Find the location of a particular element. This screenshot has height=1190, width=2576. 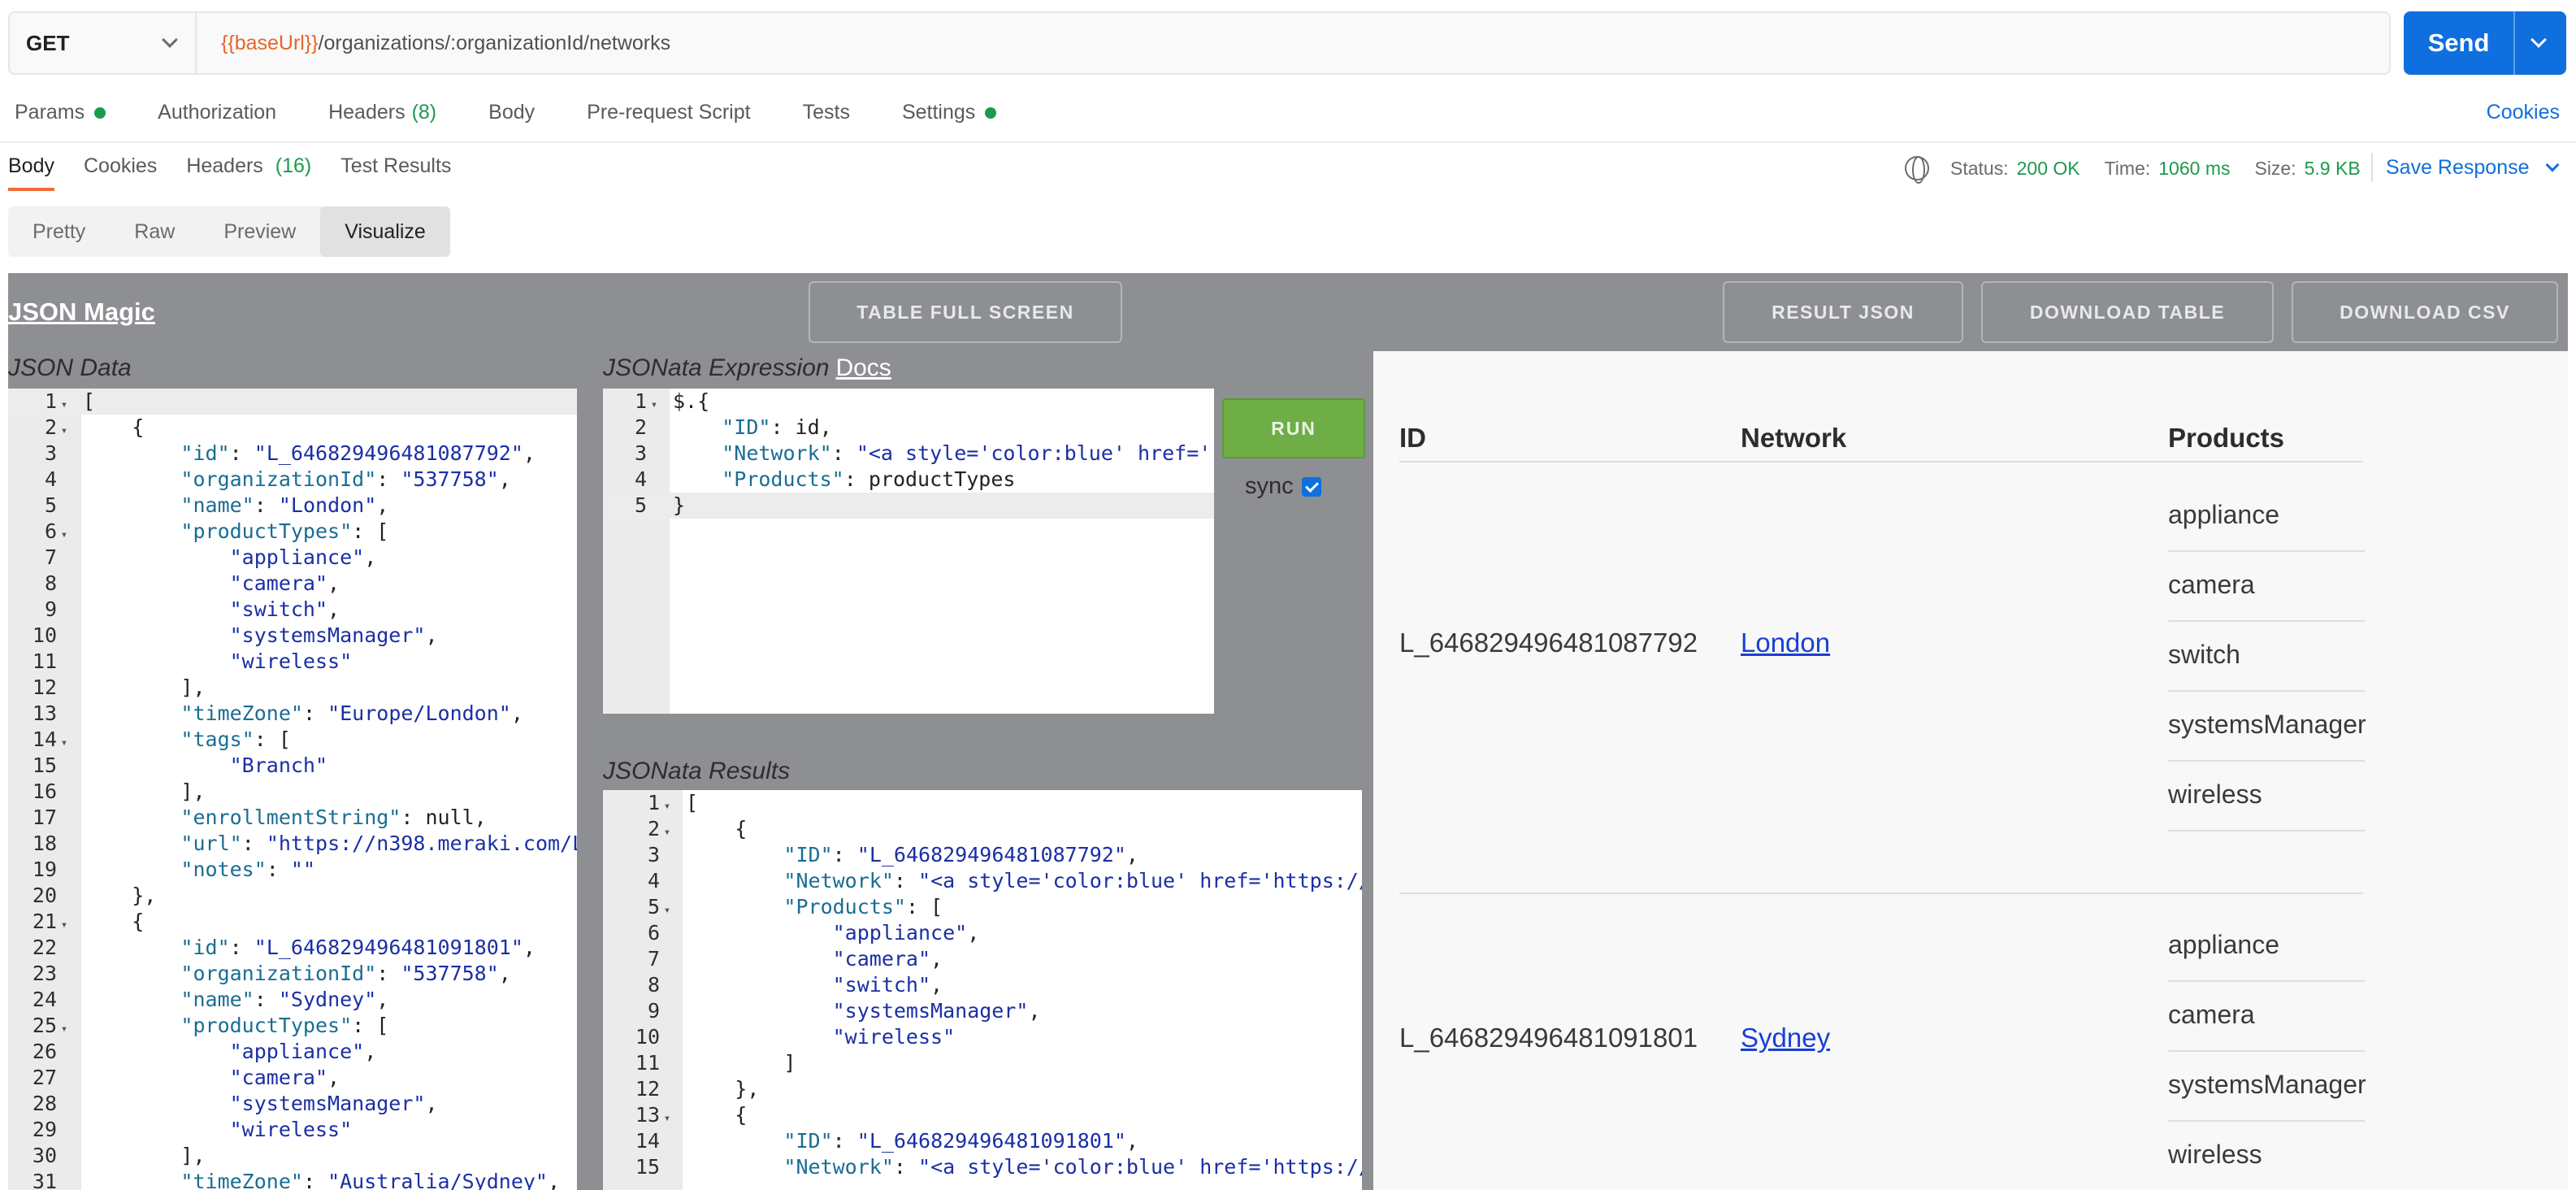

cell-network: London is located at coordinates (1785, 643).